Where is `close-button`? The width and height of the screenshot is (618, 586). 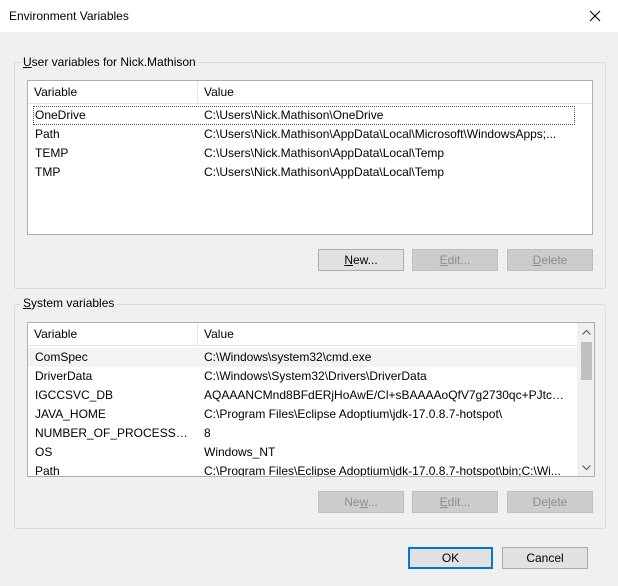
close-button is located at coordinates (595, 16).